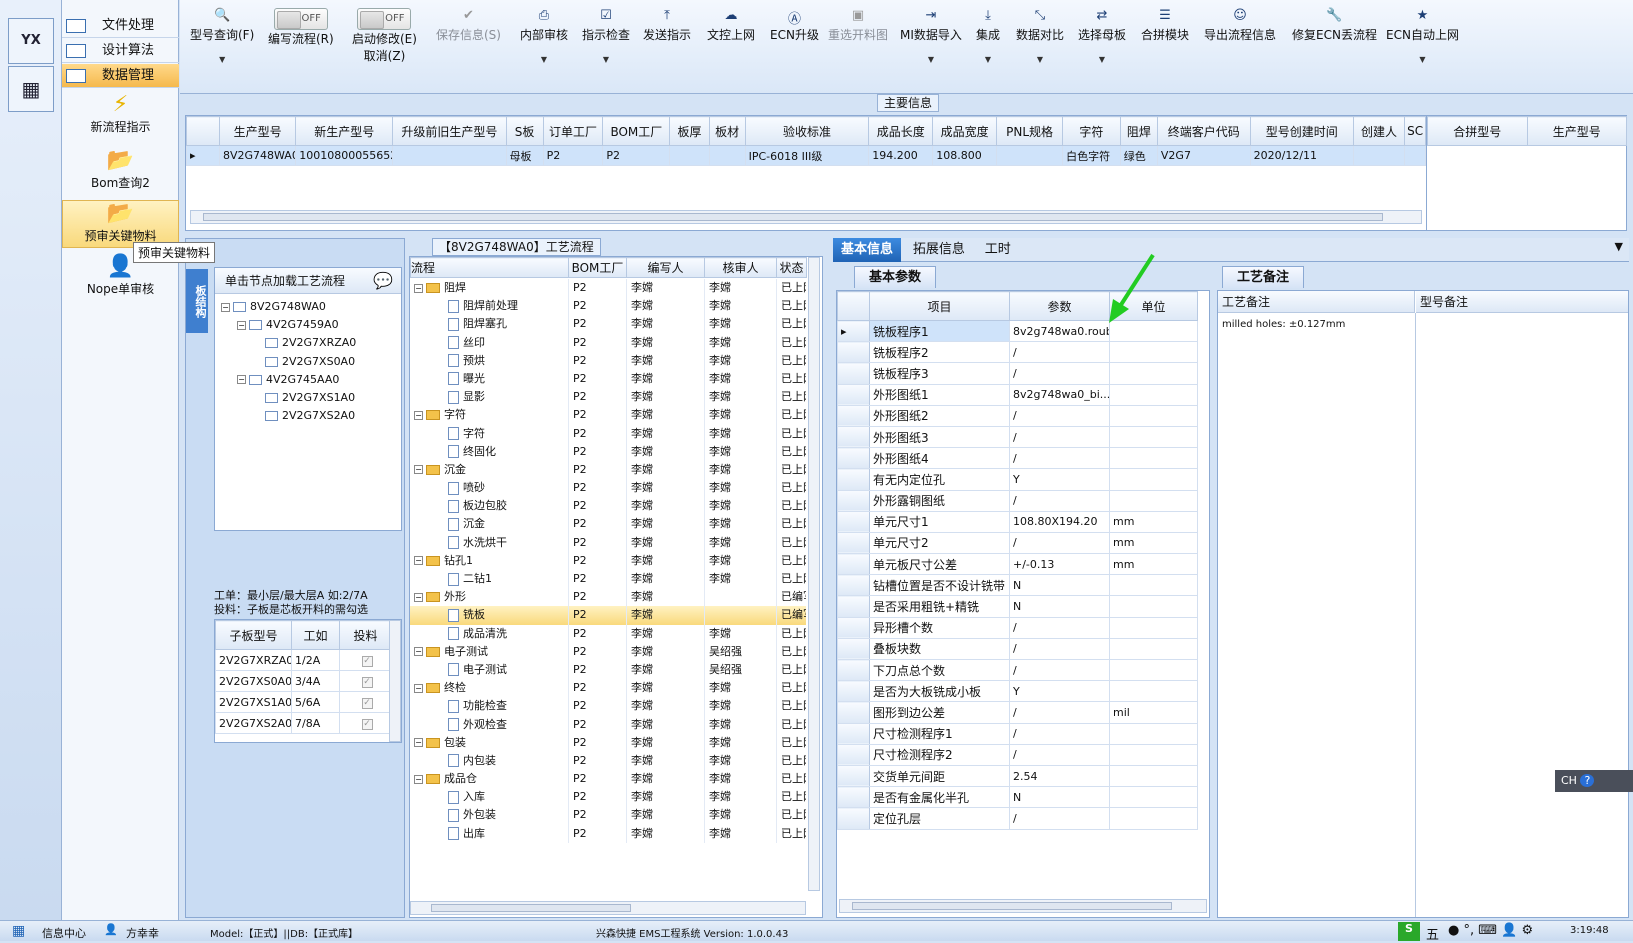 Image resolution: width=1633 pixels, height=943 pixels. Describe the element at coordinates (31, 41) in the screenshot. I see `logo-button: YX` at that location.